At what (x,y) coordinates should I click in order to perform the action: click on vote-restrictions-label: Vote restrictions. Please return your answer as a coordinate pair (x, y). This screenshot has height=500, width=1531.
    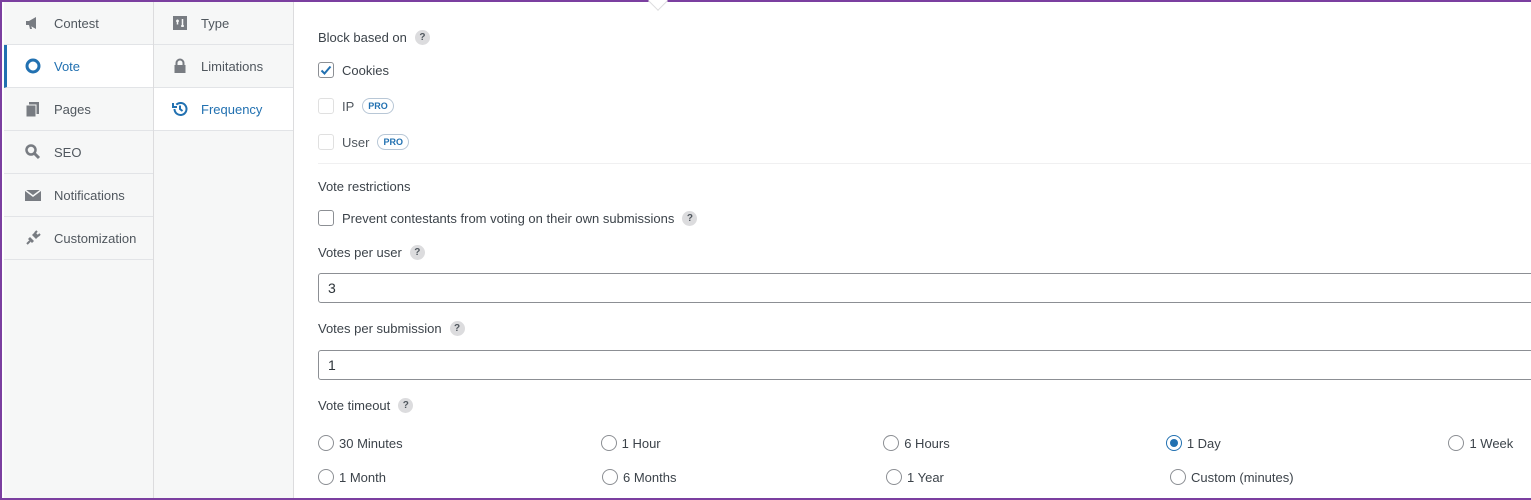
    Looking at the image, I should click on (364, 186).